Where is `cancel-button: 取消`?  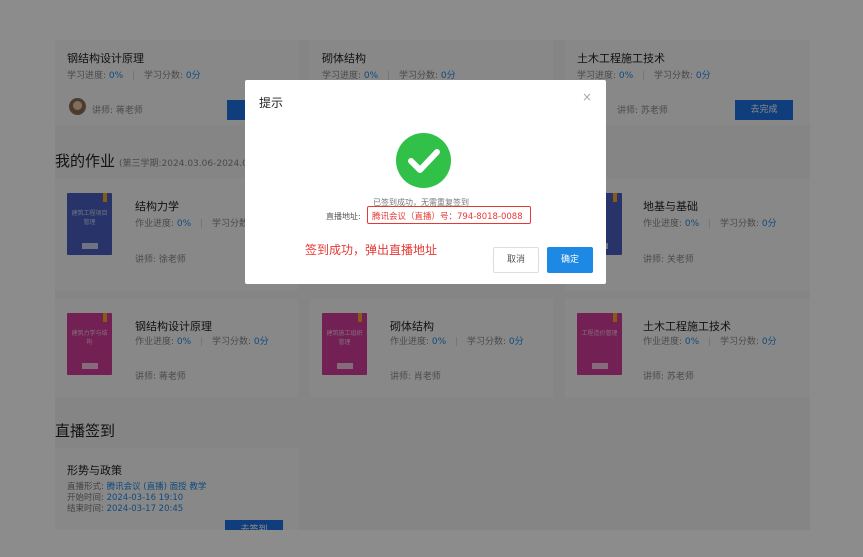 cancel-button: 取消 is located at coordinates (516, 260).